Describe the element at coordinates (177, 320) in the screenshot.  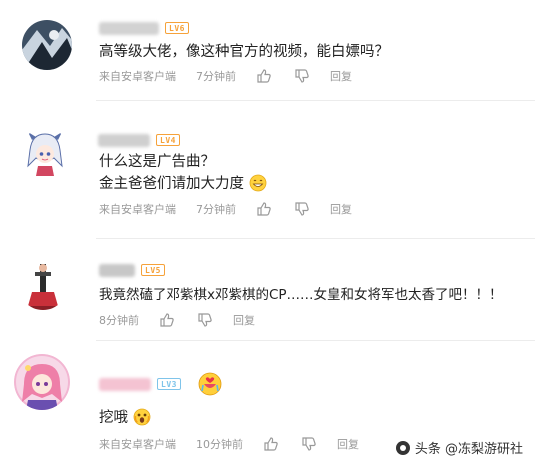
I see `comment-meta: 8分钟前 回复` at that location.